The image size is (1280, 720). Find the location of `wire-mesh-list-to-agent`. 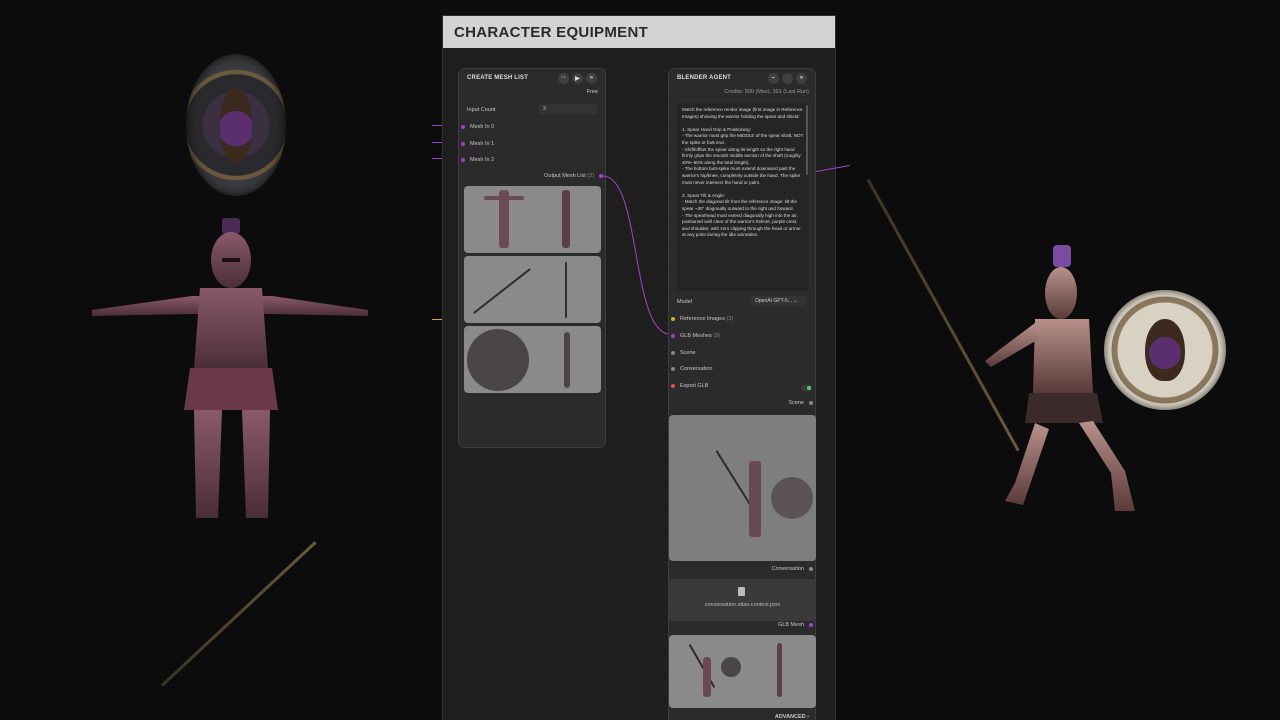

wire-mesh-list-to-agent is located at coordinates (636, 255).